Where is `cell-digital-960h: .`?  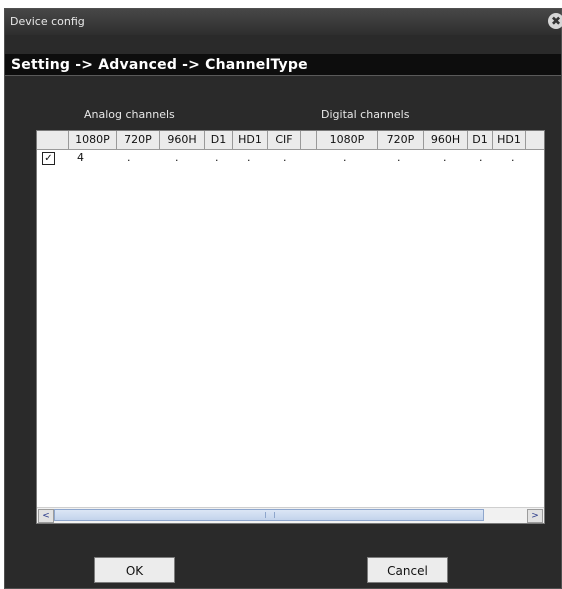 cell-digital-960h: . is located at coordinates (445, 157).